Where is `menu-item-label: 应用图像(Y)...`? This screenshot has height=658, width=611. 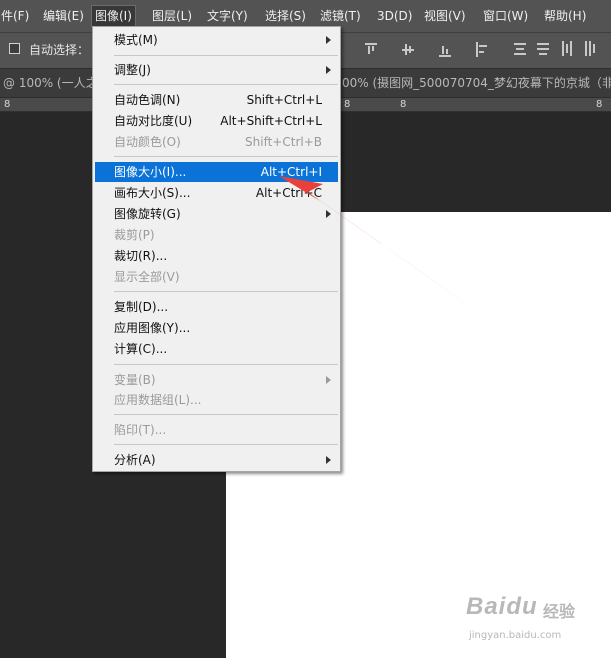 menu-item-label: 应用图像(Y)... is located at coordinates (152, 328).